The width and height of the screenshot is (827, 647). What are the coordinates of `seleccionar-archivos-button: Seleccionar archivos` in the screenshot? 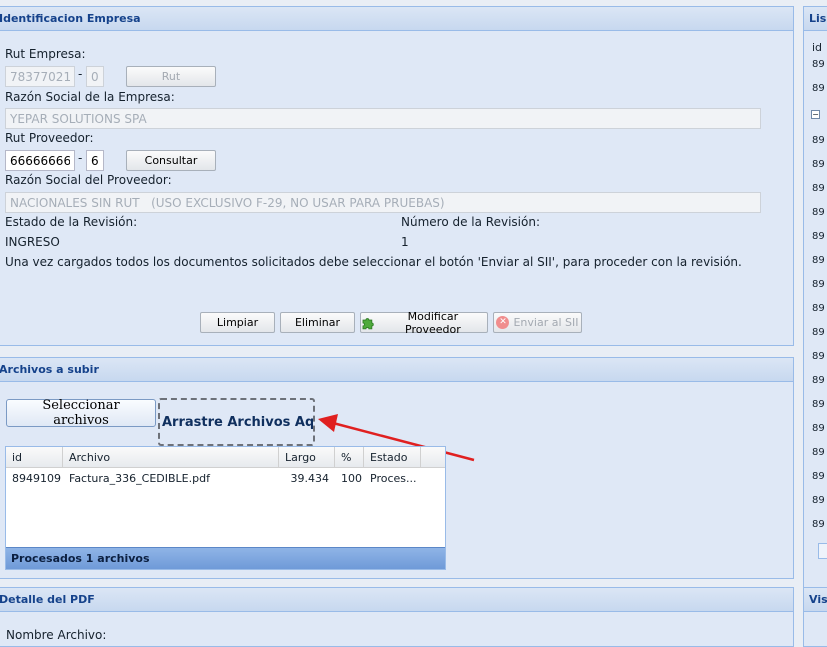 It's located at (81, 413).